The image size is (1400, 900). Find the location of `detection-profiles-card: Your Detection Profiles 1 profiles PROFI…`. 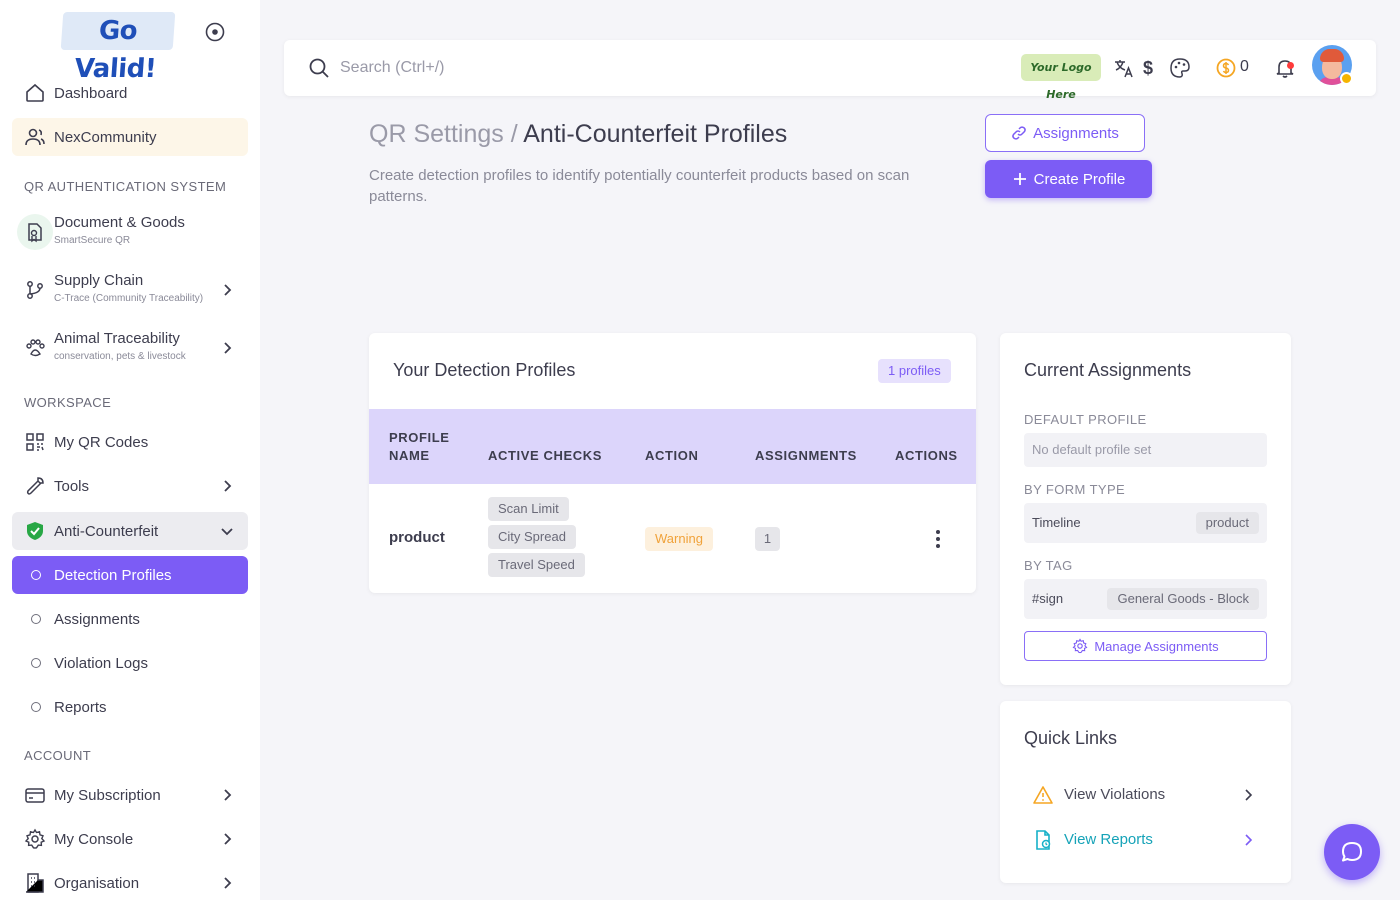

detection-profiles-card: Your Detection Profiles 1 profiles PROFI… is located at coordinates (672, 463).